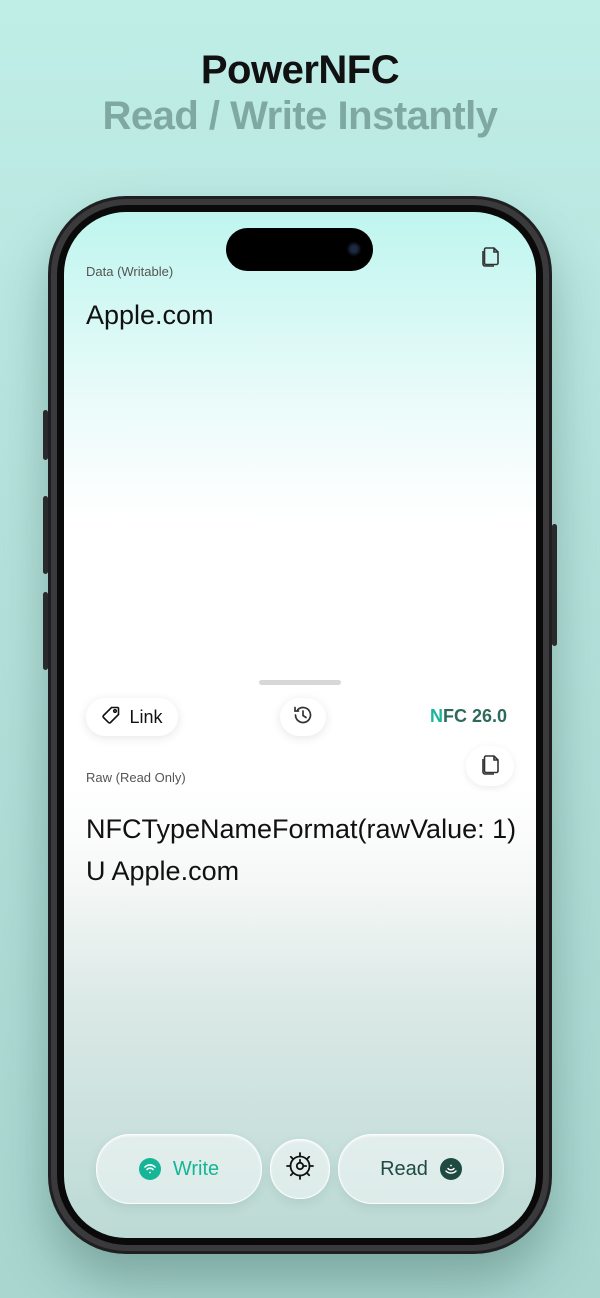 The image size is (600, 1298). I want to click on copy-raw-button, so click(490, 766).